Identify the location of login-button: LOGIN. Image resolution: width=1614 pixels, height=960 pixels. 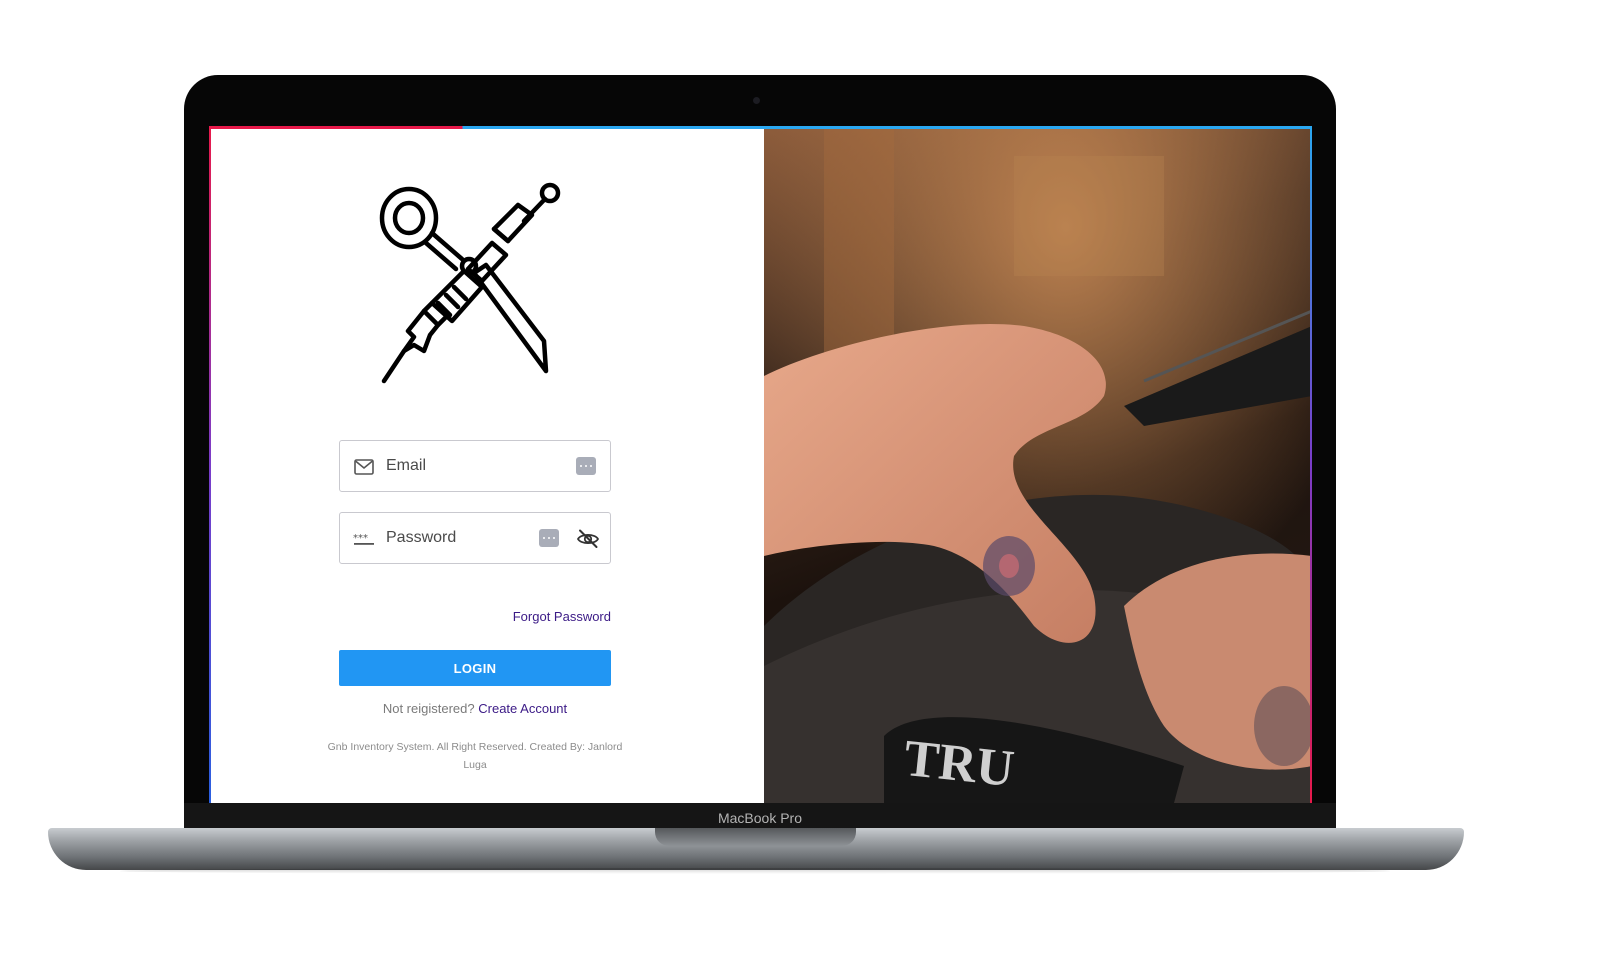
(475, 668).